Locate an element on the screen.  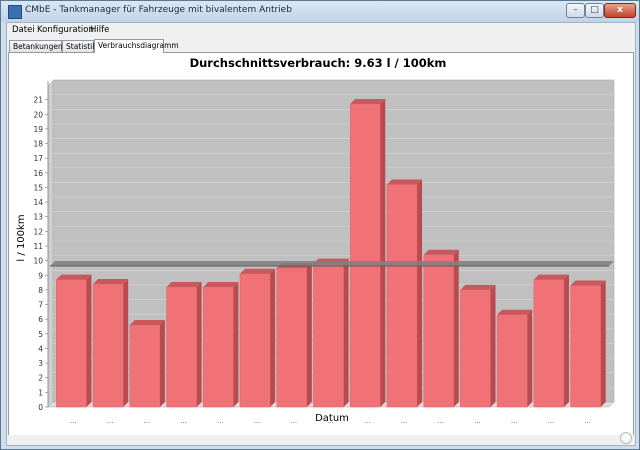
tab-strip: Betankungen Statistik Verbrauchsdiagramm is located at coordinates (321, 46).